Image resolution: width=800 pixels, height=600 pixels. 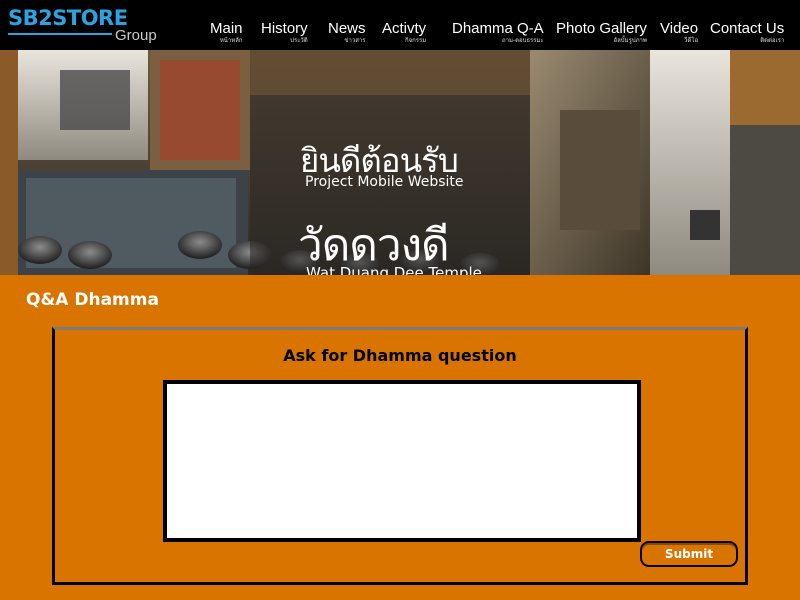 I want to click on nav-item-activity: Activty กิจกรรม, so click(x=404, y=32).